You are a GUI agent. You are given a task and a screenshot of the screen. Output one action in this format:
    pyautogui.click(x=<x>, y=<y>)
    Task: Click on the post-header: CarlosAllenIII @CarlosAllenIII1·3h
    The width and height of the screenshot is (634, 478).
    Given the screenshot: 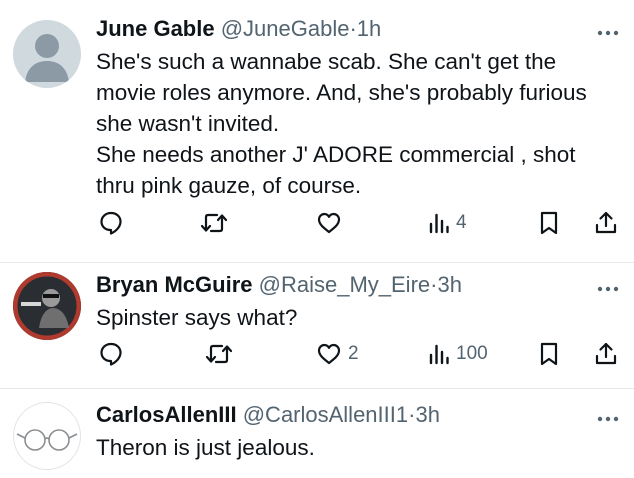 What is the action you would take?
    pyautogui.click(x=268, y=415)
    